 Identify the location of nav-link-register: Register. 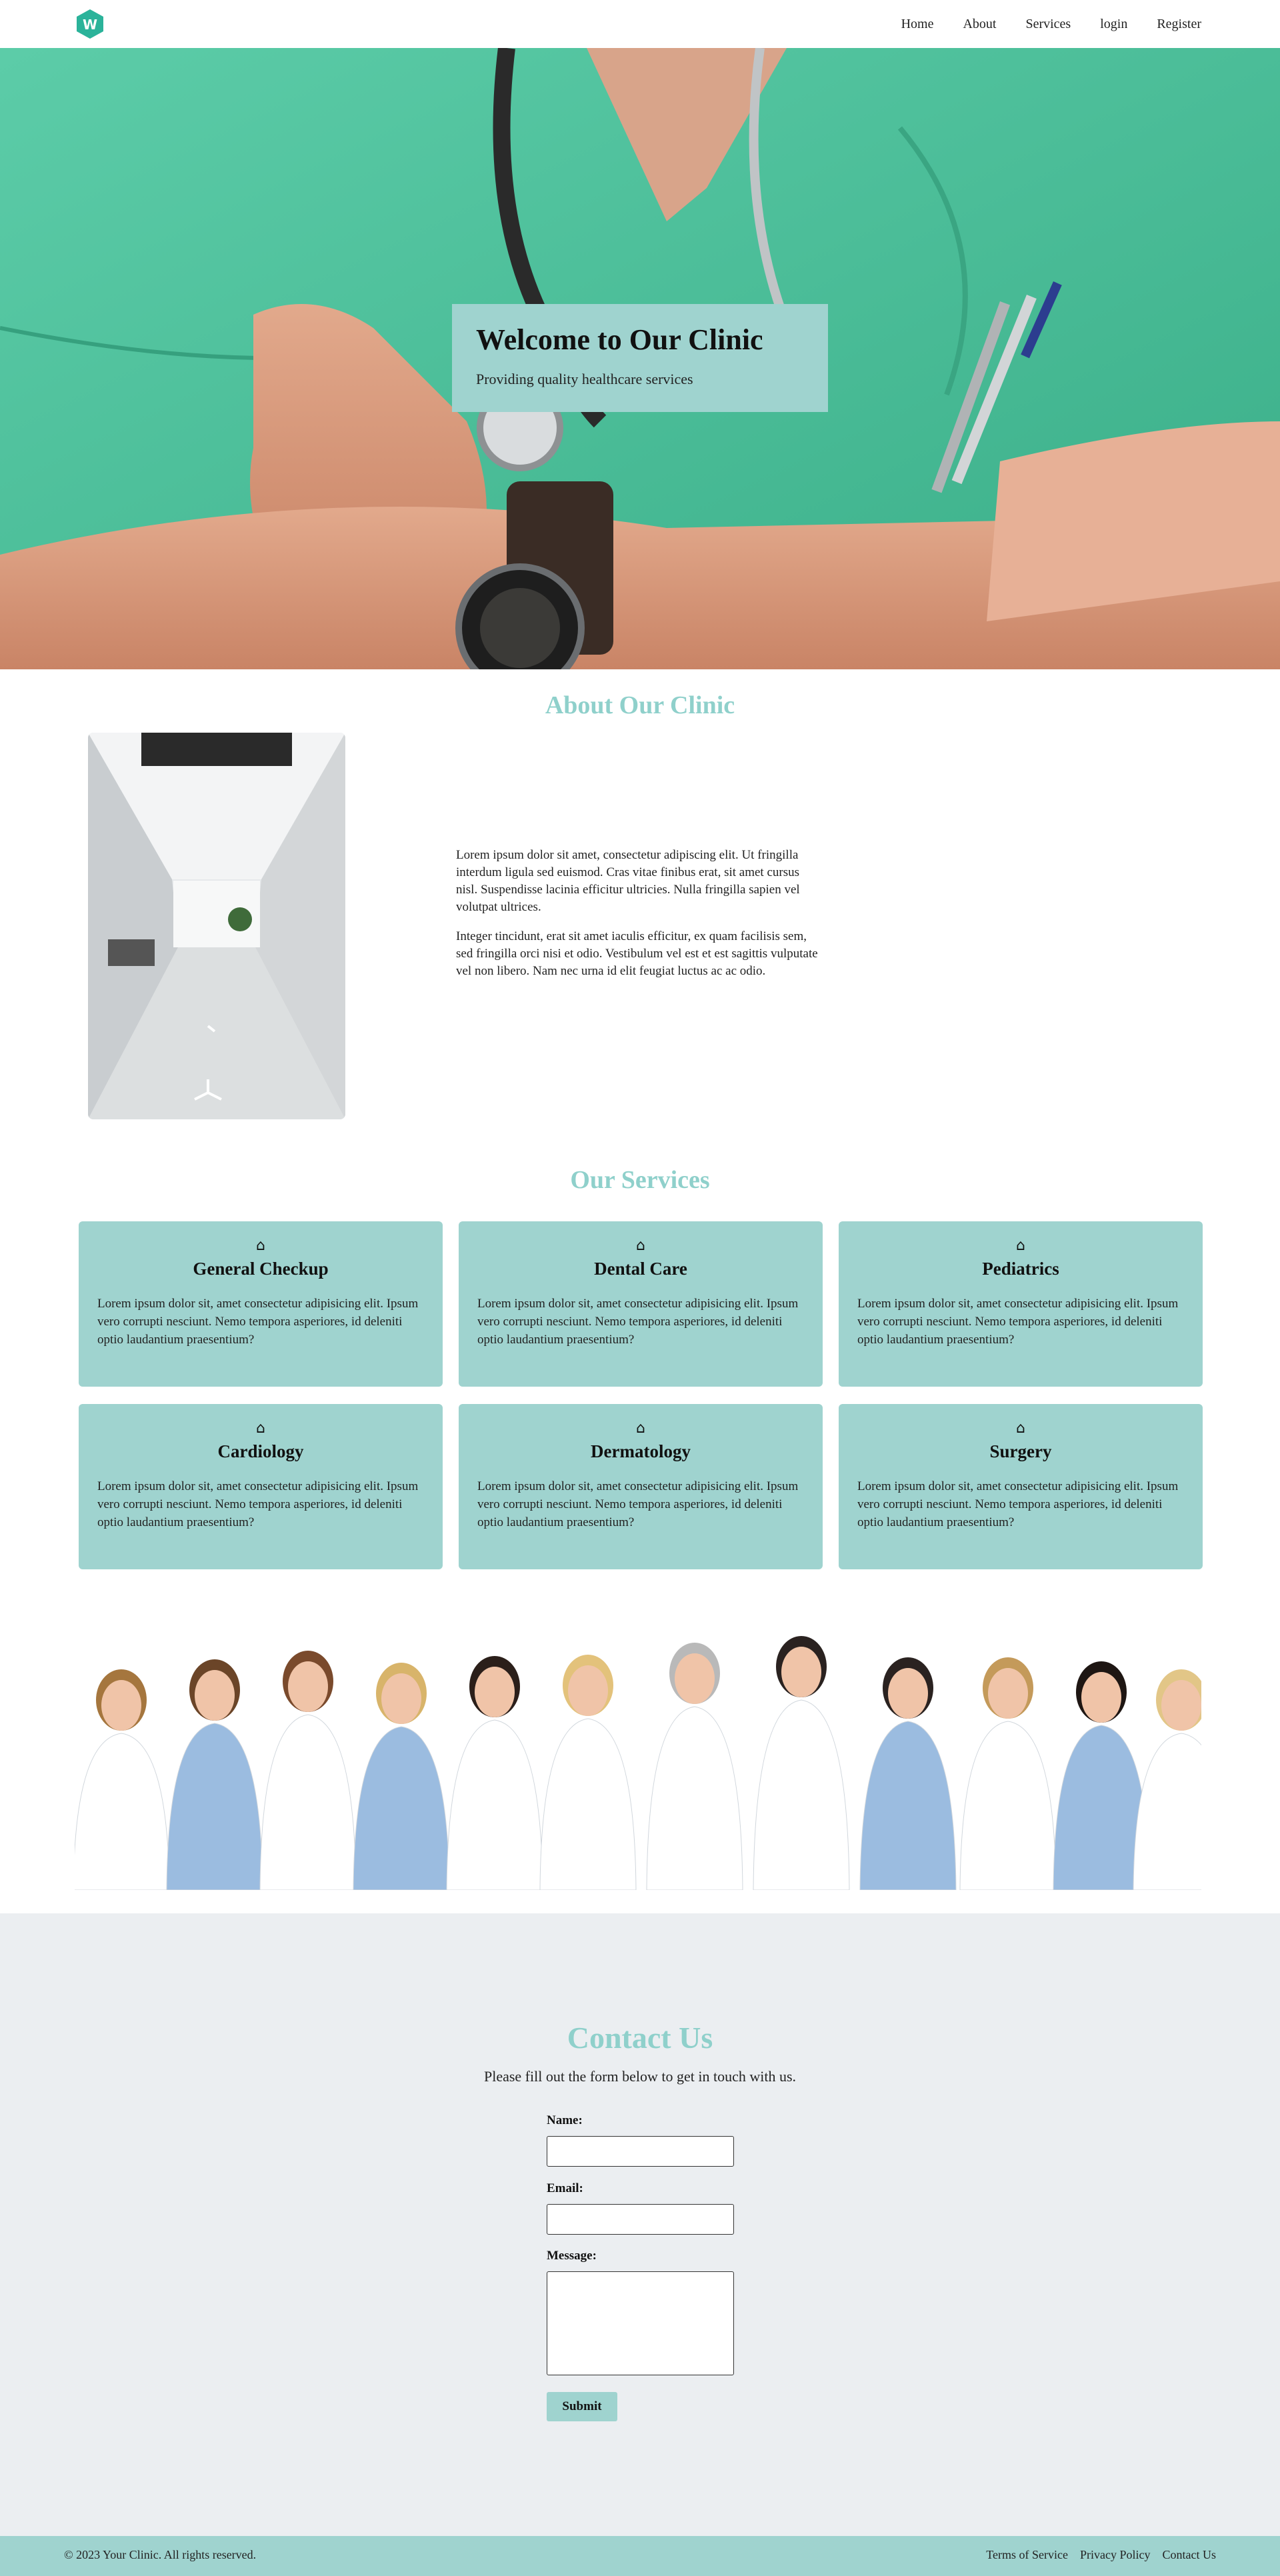
(1179, 24).